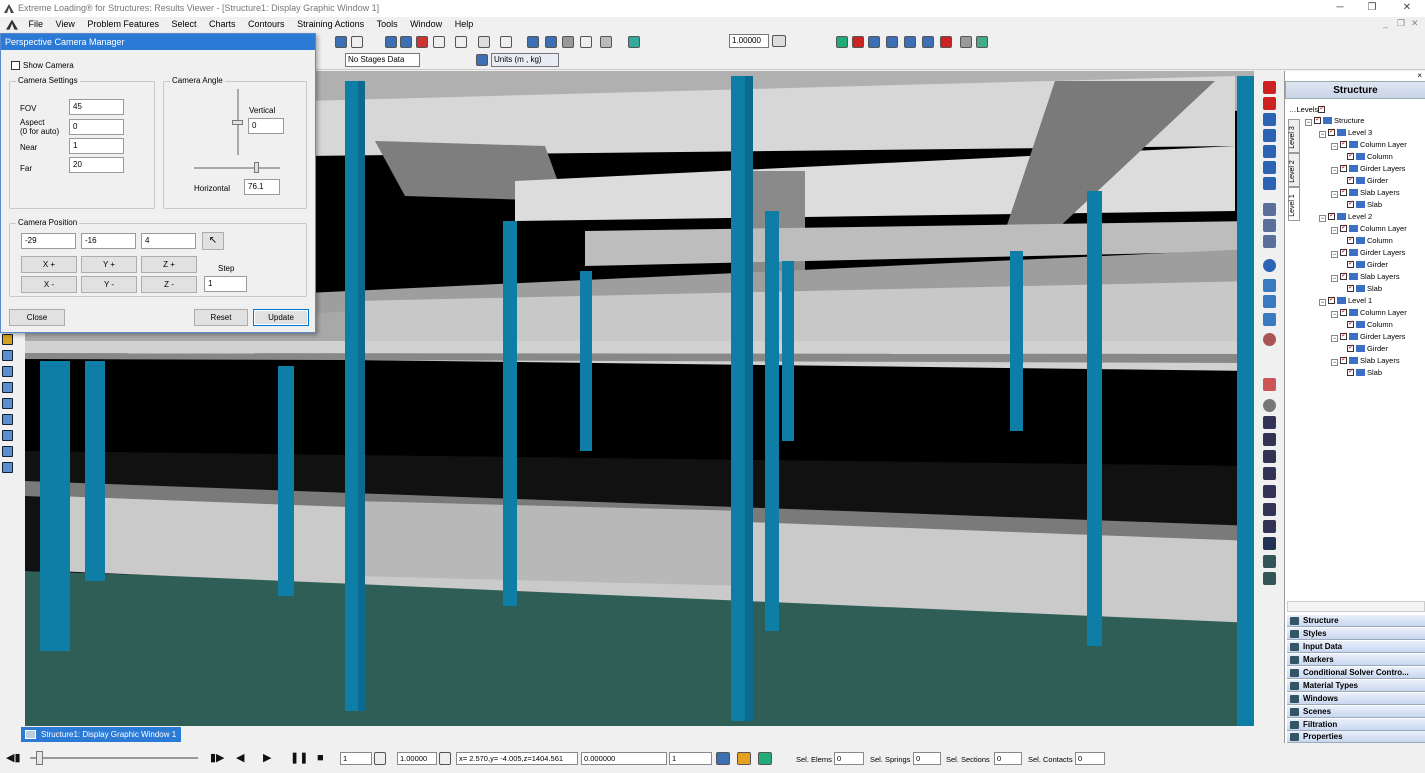 Image resolution: width=1425 pixels, height=773 pixels. What do you see at coordinates (1356, 606) in the screenshot?
I see `tree-horizontal-scrollbar` at bounding box center [1356, 606].